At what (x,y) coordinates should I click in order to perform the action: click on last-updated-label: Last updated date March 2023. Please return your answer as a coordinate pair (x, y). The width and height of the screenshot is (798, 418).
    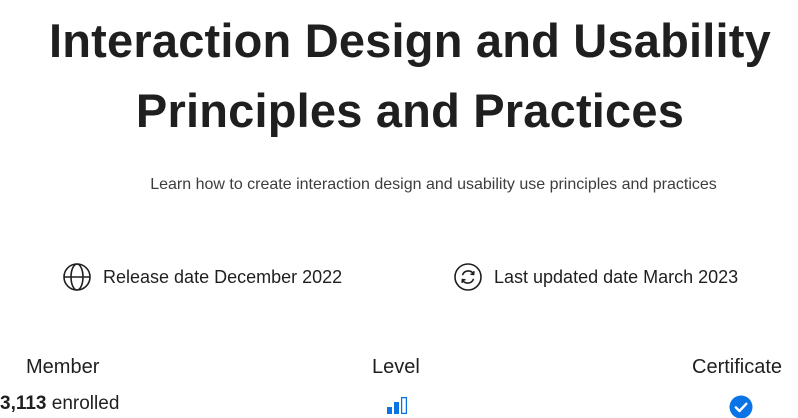
    Looking at the image, I should click on (616, 276).